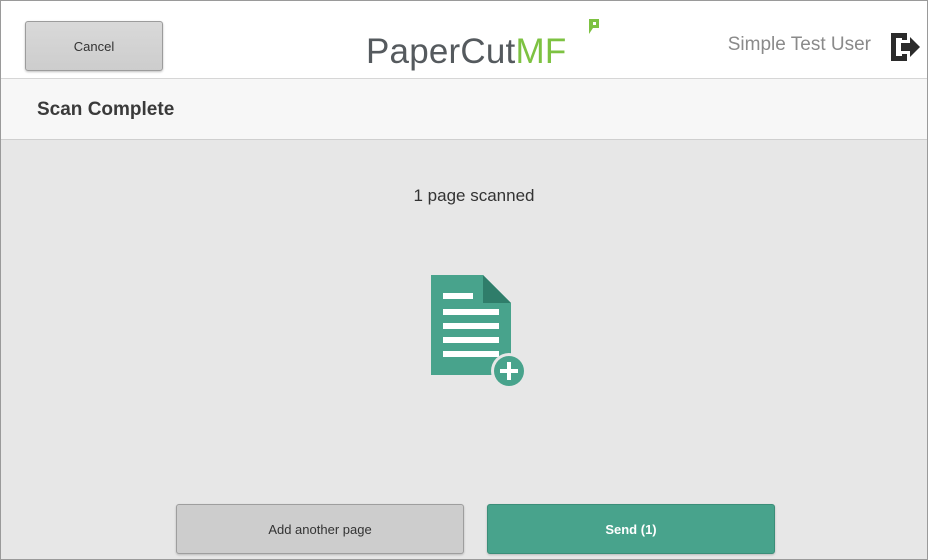 Image resolution: width=928 pixels, height=560 pixels. Describe the element at coordinates (541, 51) in the screenshot. I see `logo-text-mf: MF` at that location.